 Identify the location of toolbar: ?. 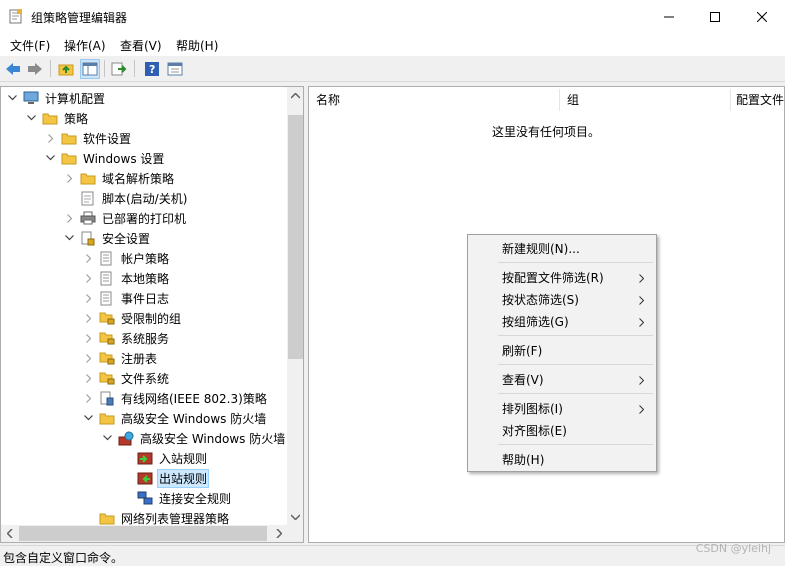
(392, 69).